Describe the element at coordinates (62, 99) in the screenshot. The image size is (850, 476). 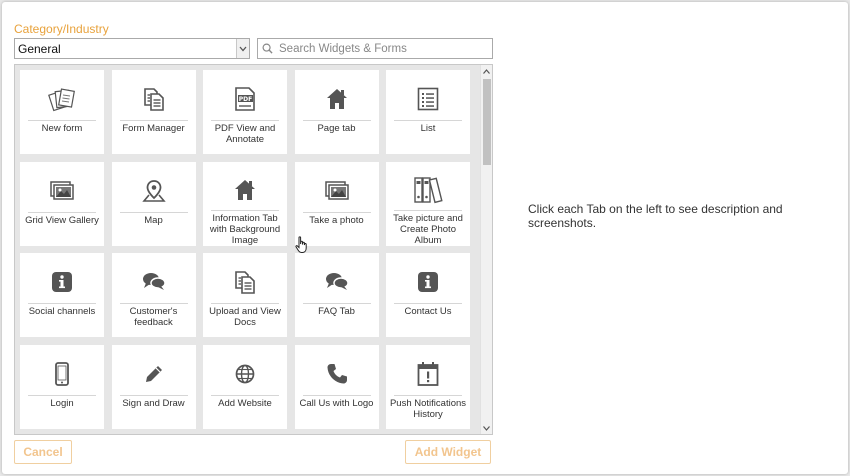
I see `forms-stack-icon` at that location.